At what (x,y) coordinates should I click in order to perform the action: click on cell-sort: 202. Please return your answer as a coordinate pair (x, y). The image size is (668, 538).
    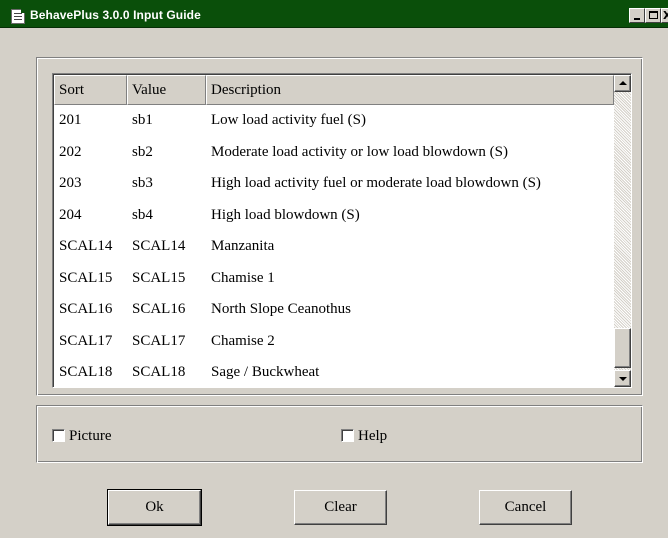
    Looking at the image, I should click on (70, 151).